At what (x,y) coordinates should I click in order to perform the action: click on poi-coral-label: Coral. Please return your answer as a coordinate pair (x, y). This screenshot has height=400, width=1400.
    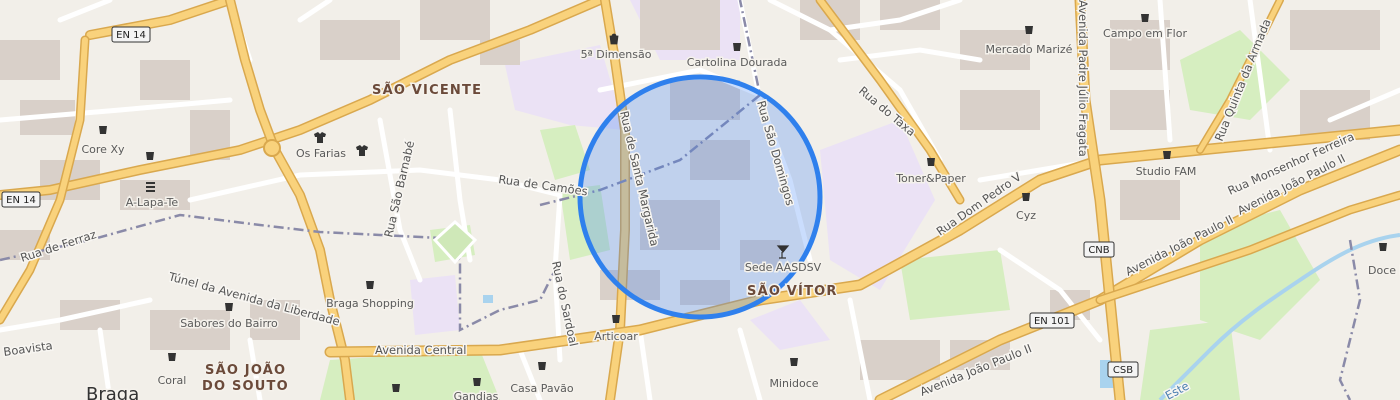
    Looking at the image, I should click on (172, 380).